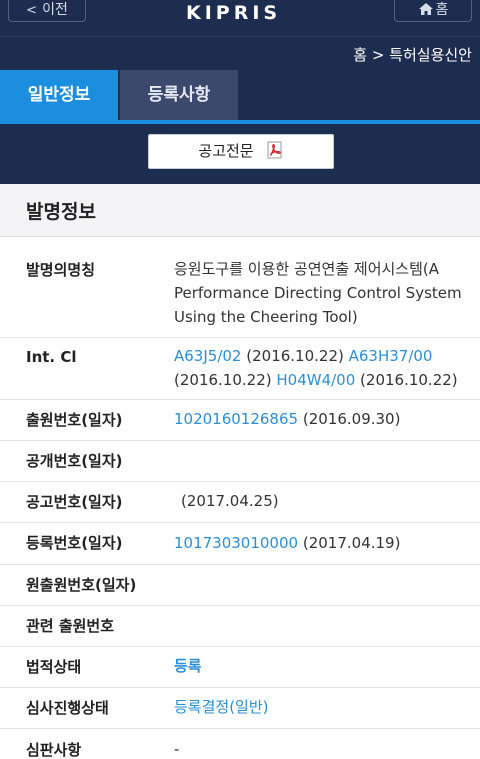 This screenshot has height=759, width=480. I want to click on row-registration-number: 등록번호(일자) 1017303010000 (2017.04.19), so click(240, 544).